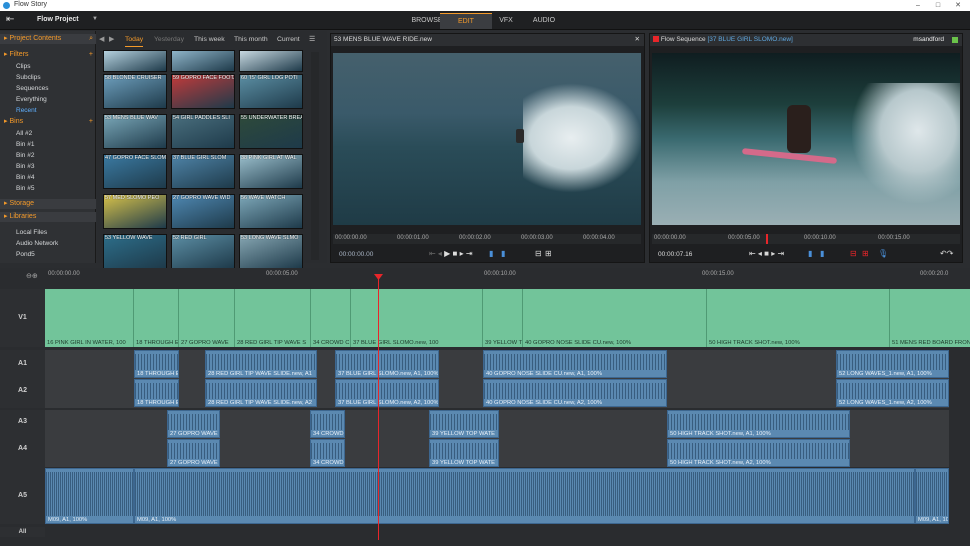 The height and width of the screenshot is (546, 970). Describe the element at coordinates (207, 318) in the screenshot. I see `video-clip: 27 GOPRO WAVE` at that location.